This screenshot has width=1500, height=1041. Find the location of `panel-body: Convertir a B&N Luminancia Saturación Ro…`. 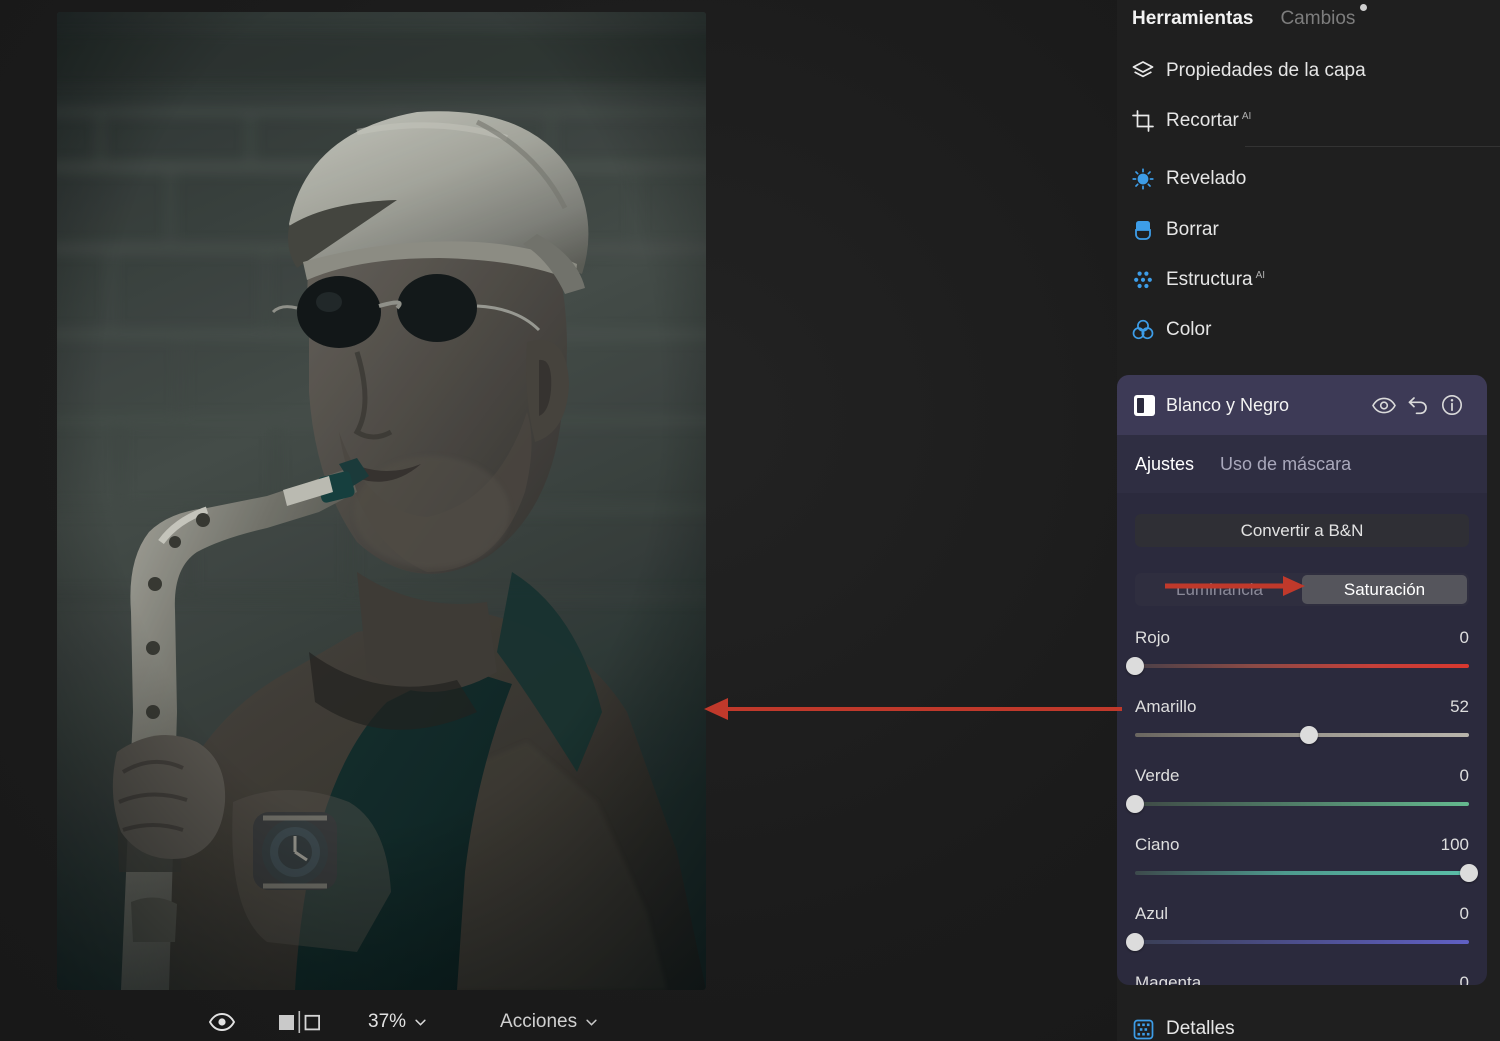

panel-body: Convertir a B&N Luminancia Saturación Ro… is located at coordinates (1302, 739).